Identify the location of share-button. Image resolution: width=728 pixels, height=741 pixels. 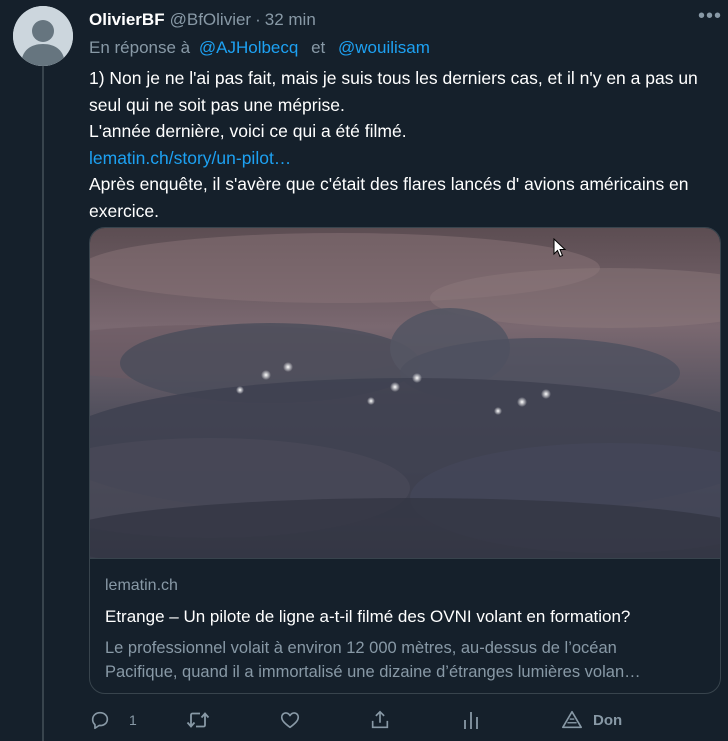
(380, 720).